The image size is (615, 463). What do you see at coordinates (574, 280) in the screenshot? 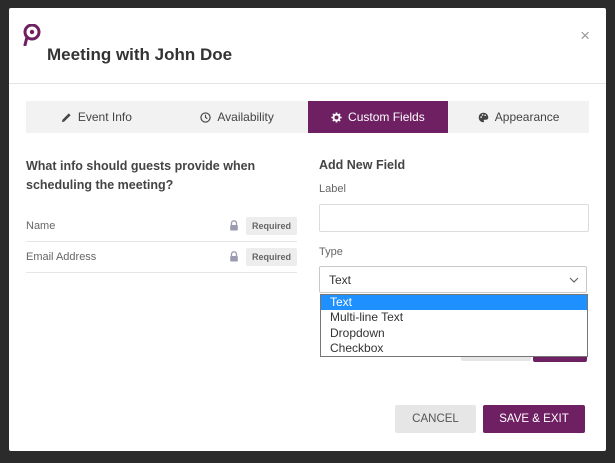
I see `chevron-down-icon` at bounding box center [574, 280].